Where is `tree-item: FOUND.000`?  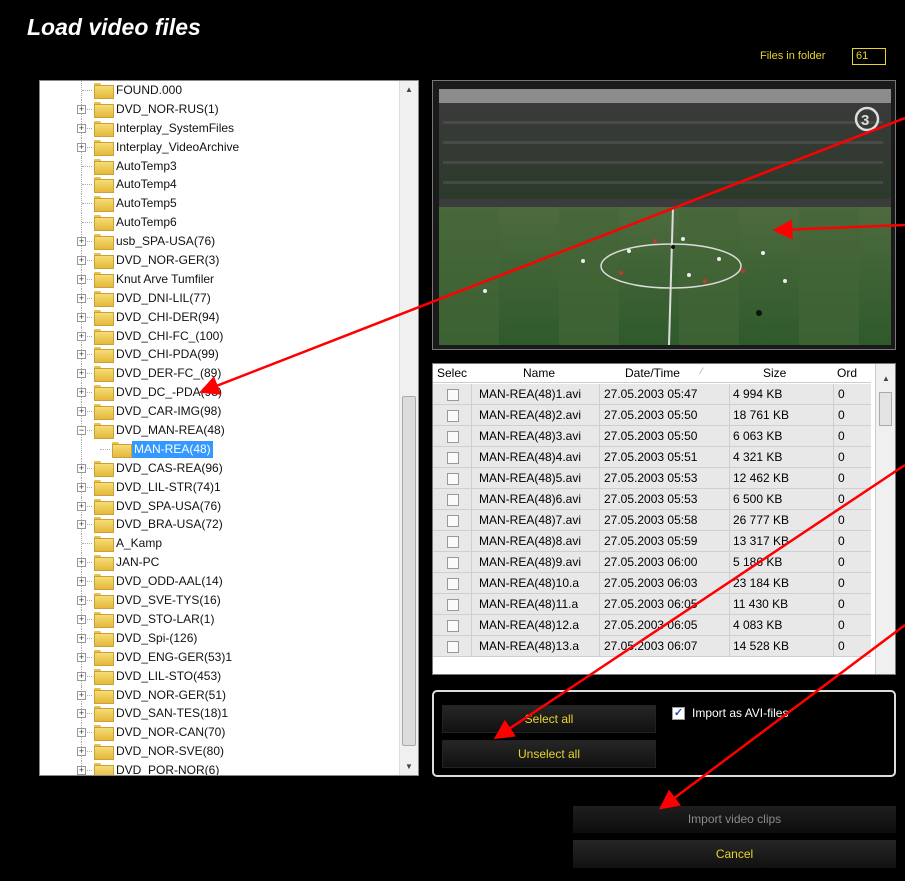
tree-item: FOUND.000 is located at coordinates (220, 90).